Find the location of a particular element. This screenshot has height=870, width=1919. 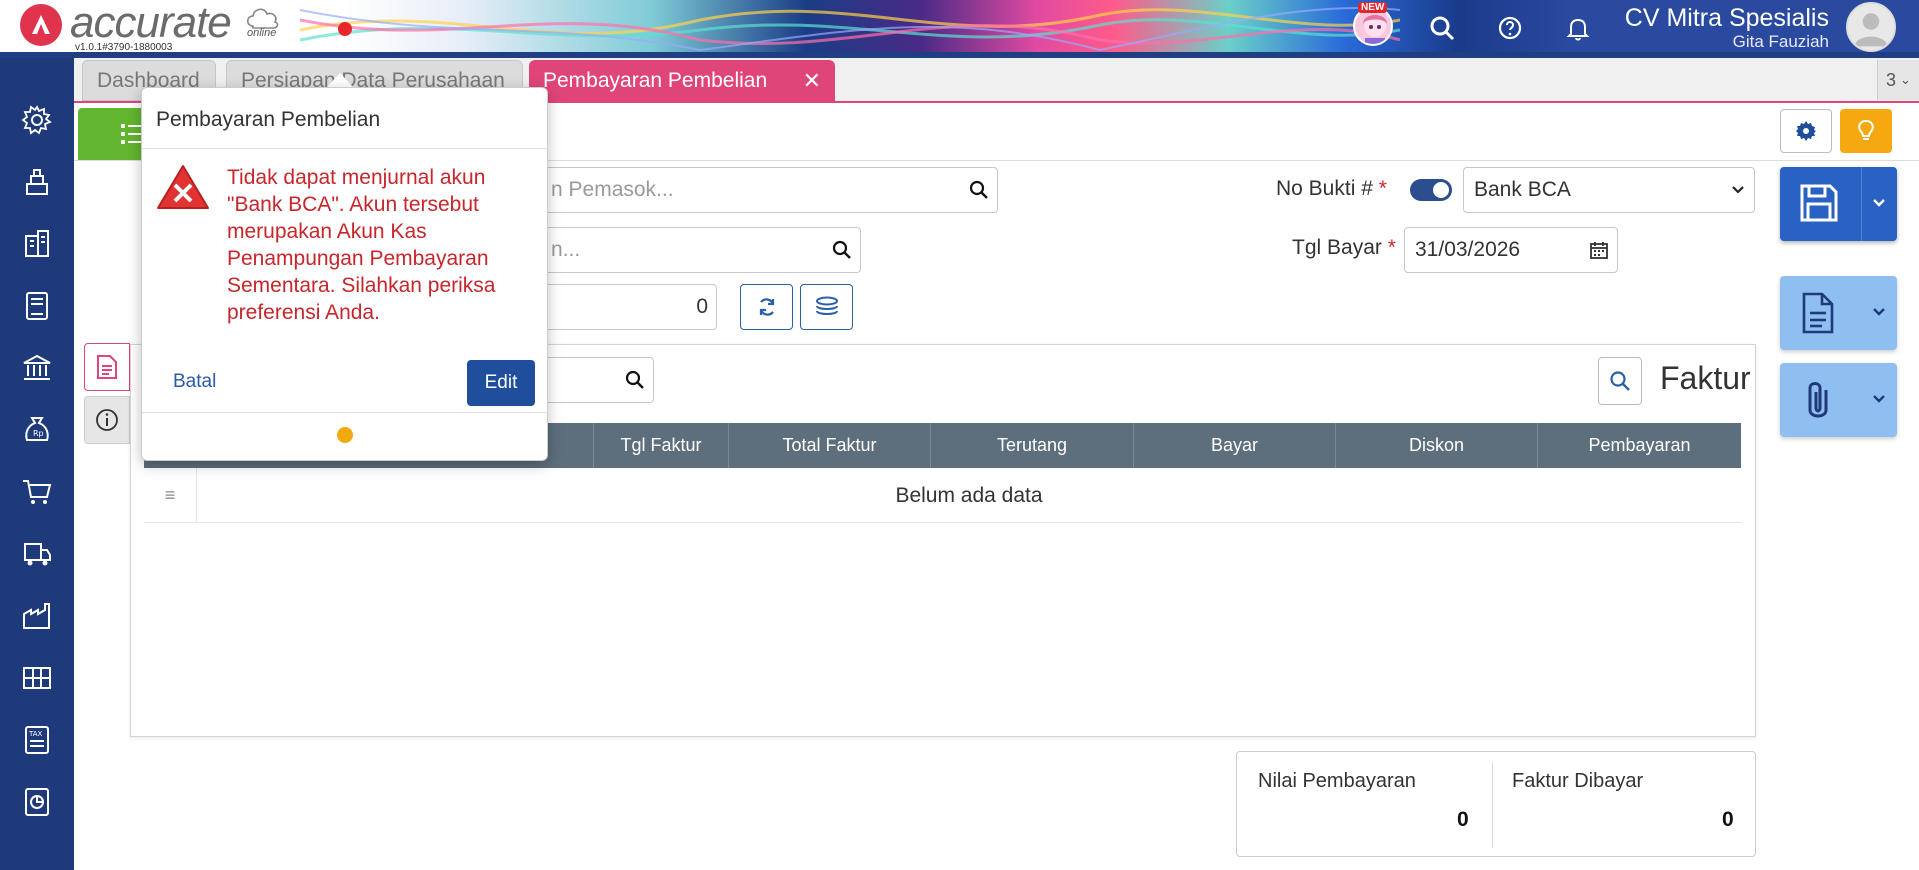

delivery-icon is located at coordinates (37, 554).